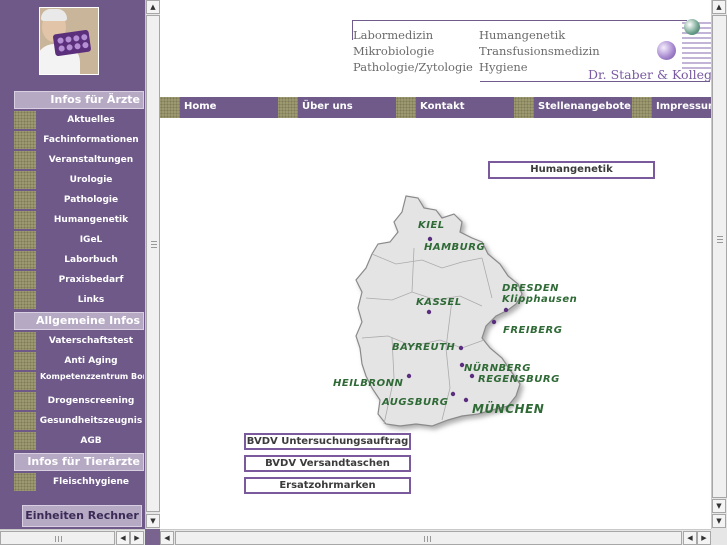 This screenshot has height=545, width=727. What do you see at coordinates (69, 41) in the screenshot?
I see `doctor-photo` at bounding box center [69, 41].